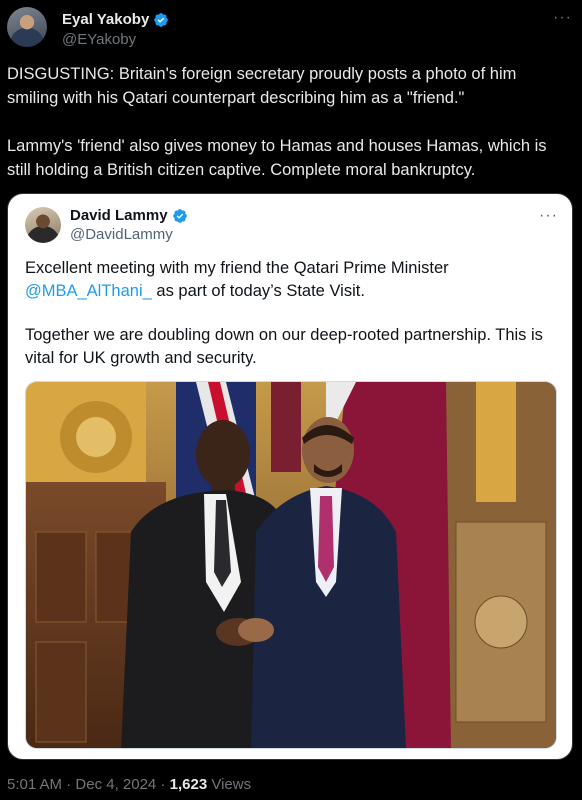 The width and height of the screenshot is (582, 800). Describe the element at coordinates (121, 234) in the screenshot. I see `quoted-author-handle: @DavidLammy` at that location.